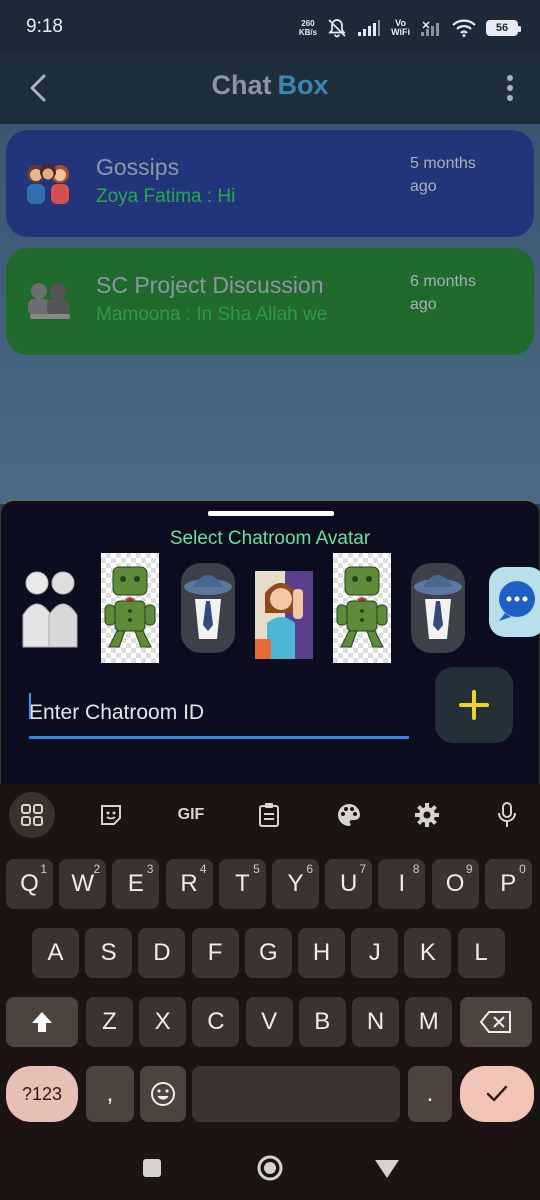  I want to click on square-icon, so click(152, 1168).